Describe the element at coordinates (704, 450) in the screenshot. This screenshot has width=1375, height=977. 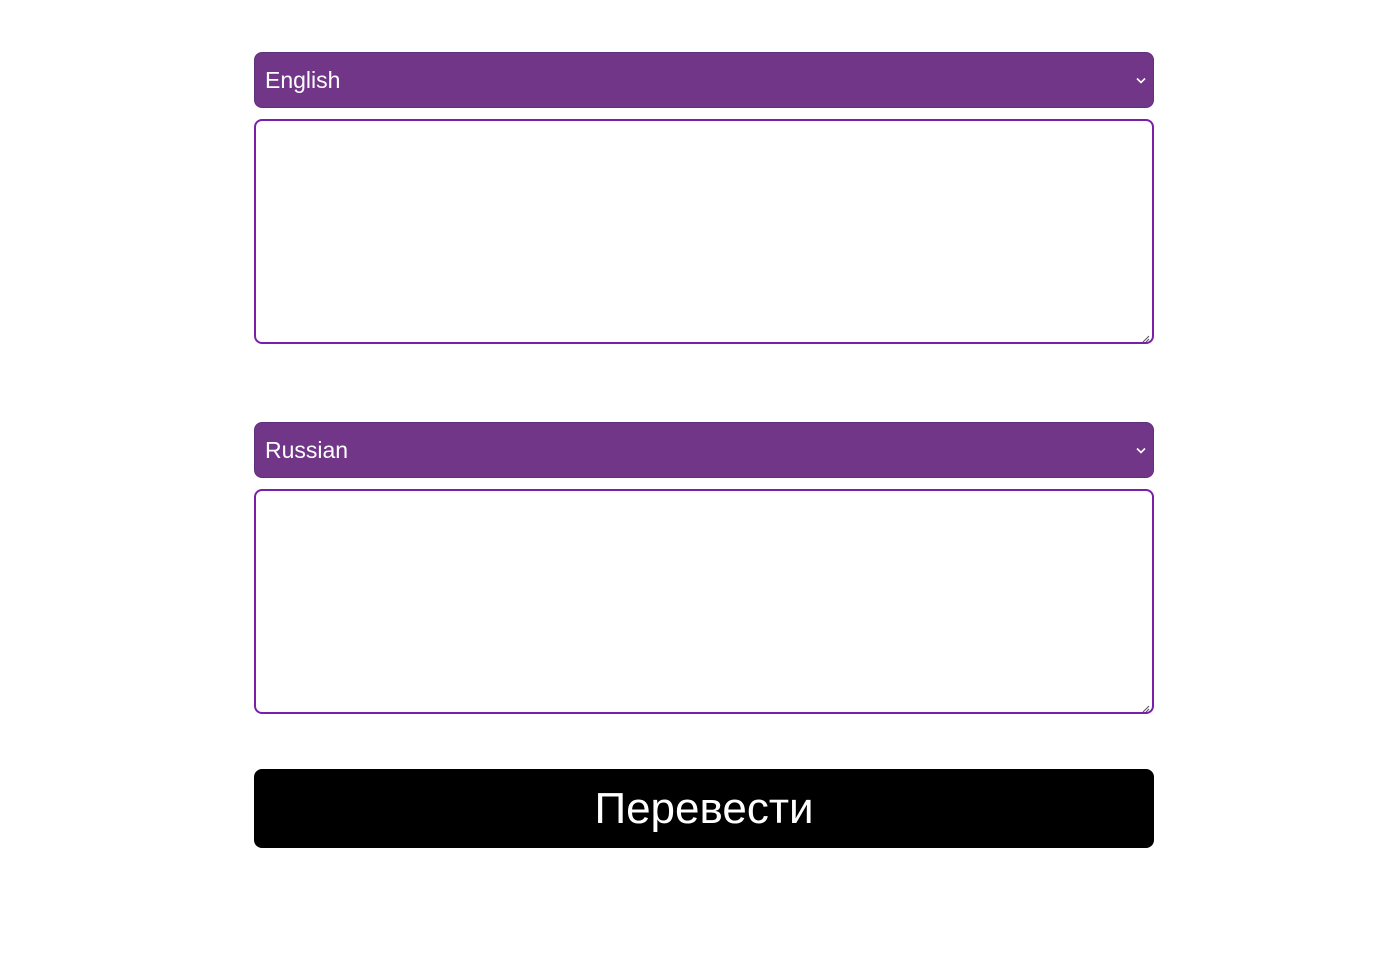
I see `target-language-select: Russian` at that location.